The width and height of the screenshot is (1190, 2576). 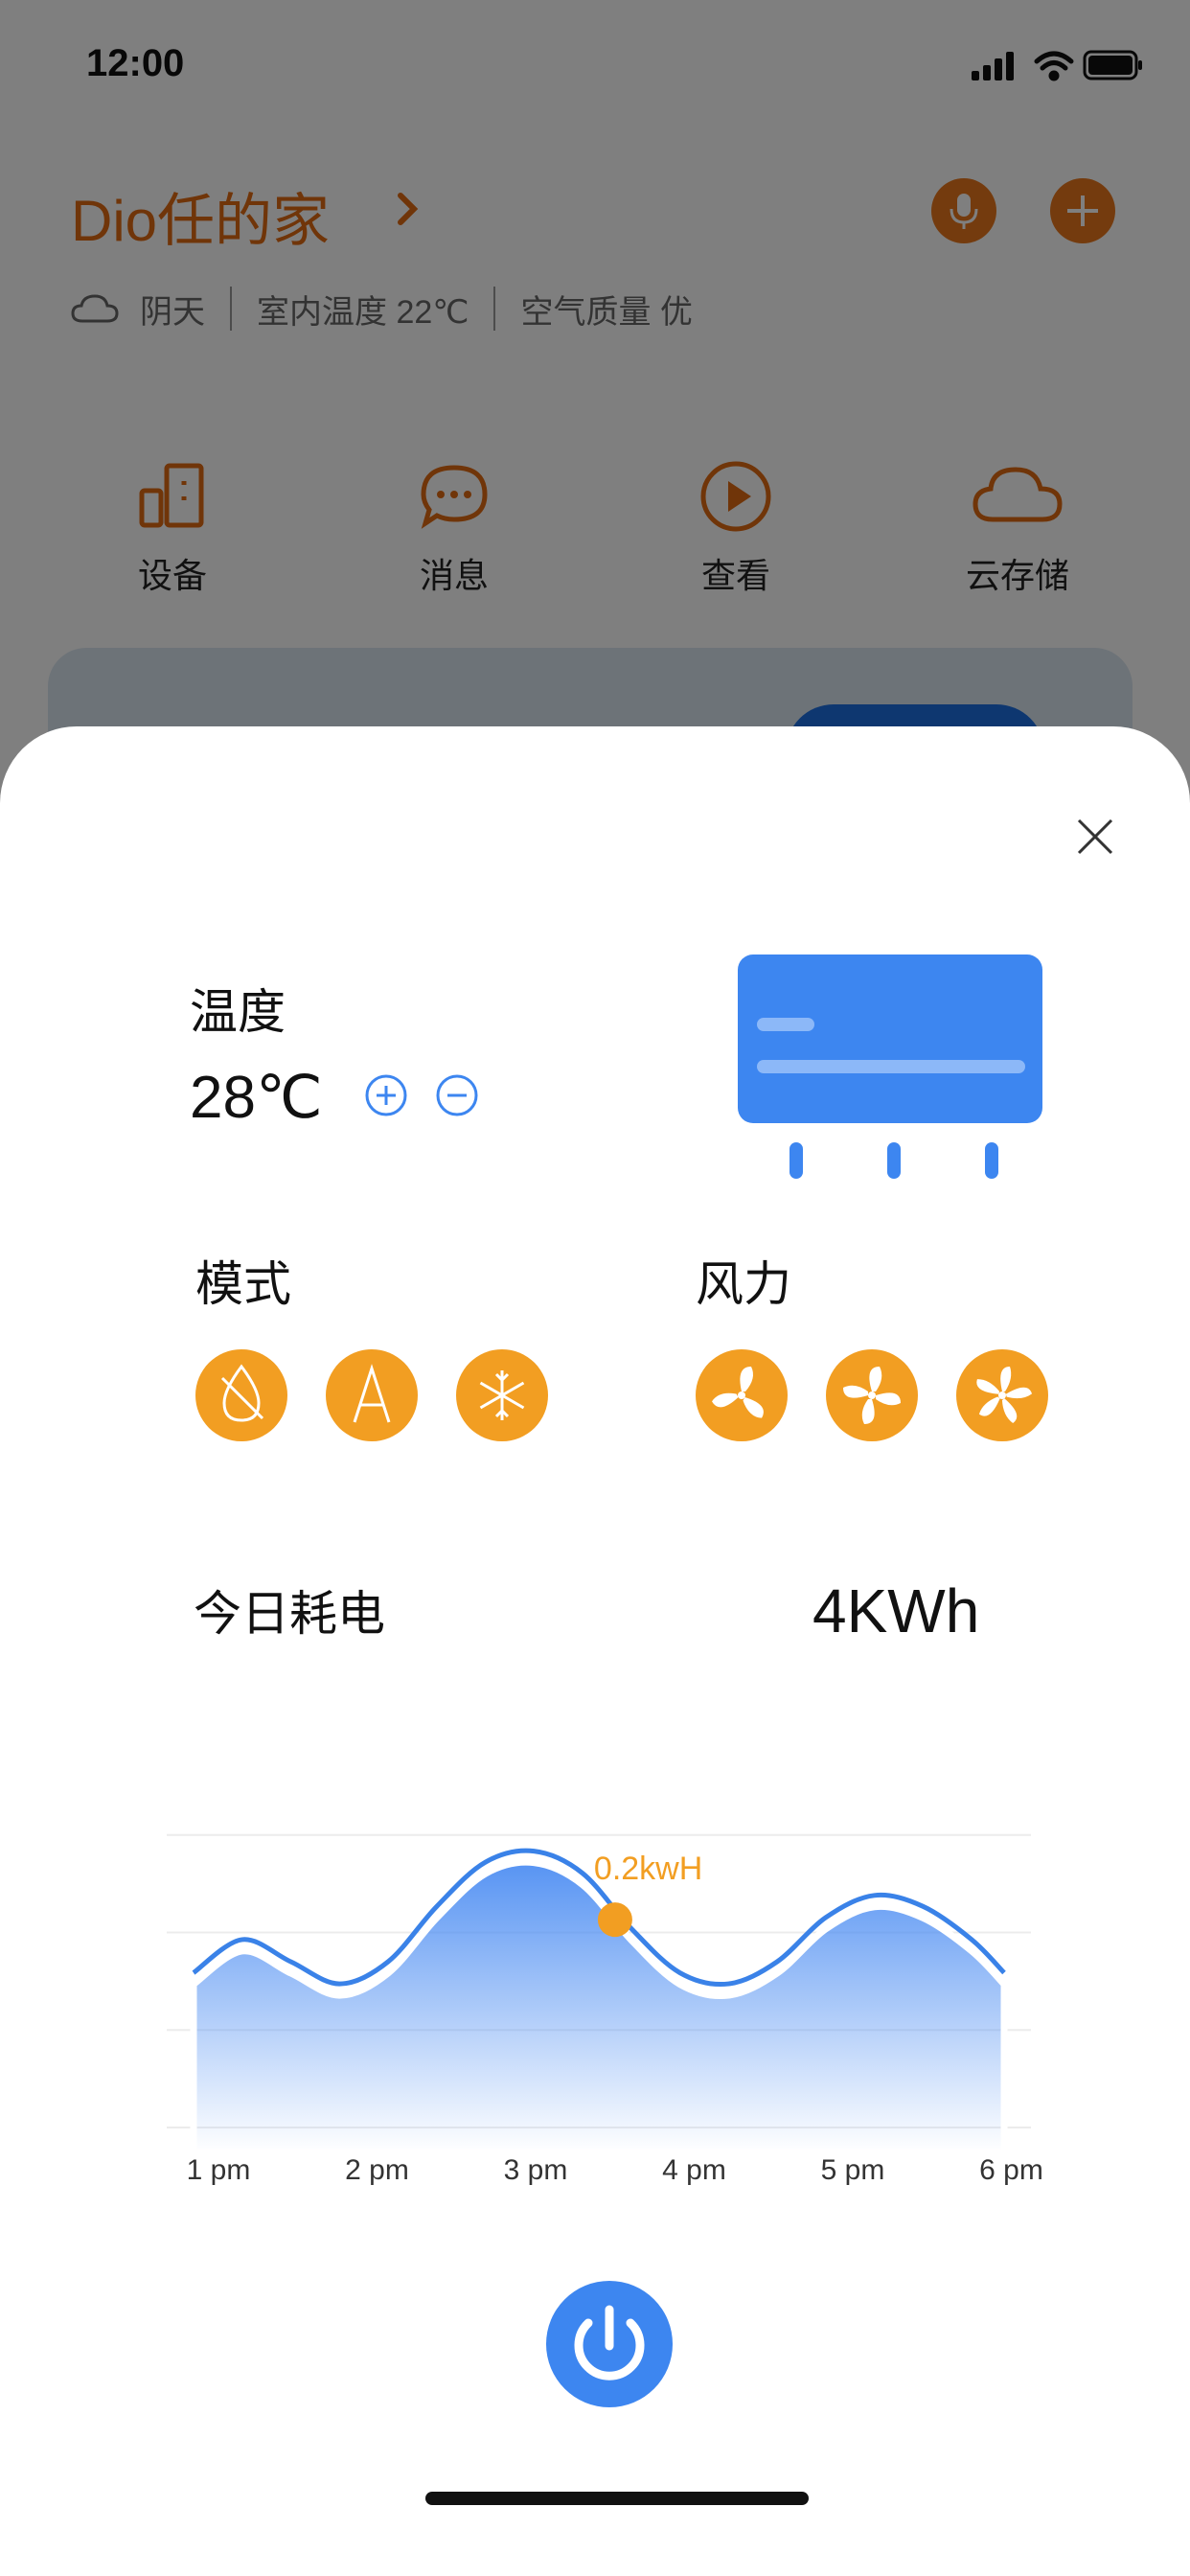 What do you see at coordinates (738, 1392) in the screenshot?
I see `fan-low-icon` at bounding box center [738, 1392].